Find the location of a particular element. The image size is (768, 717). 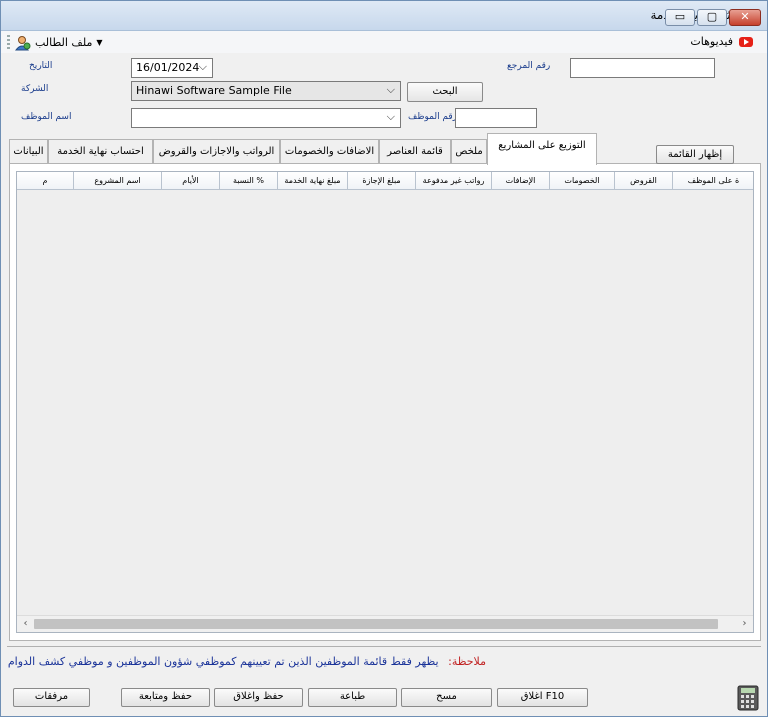

tab-salaries-leaves-loans: الرواتب والاجازات والقروض is located at coordinates (216, 151).